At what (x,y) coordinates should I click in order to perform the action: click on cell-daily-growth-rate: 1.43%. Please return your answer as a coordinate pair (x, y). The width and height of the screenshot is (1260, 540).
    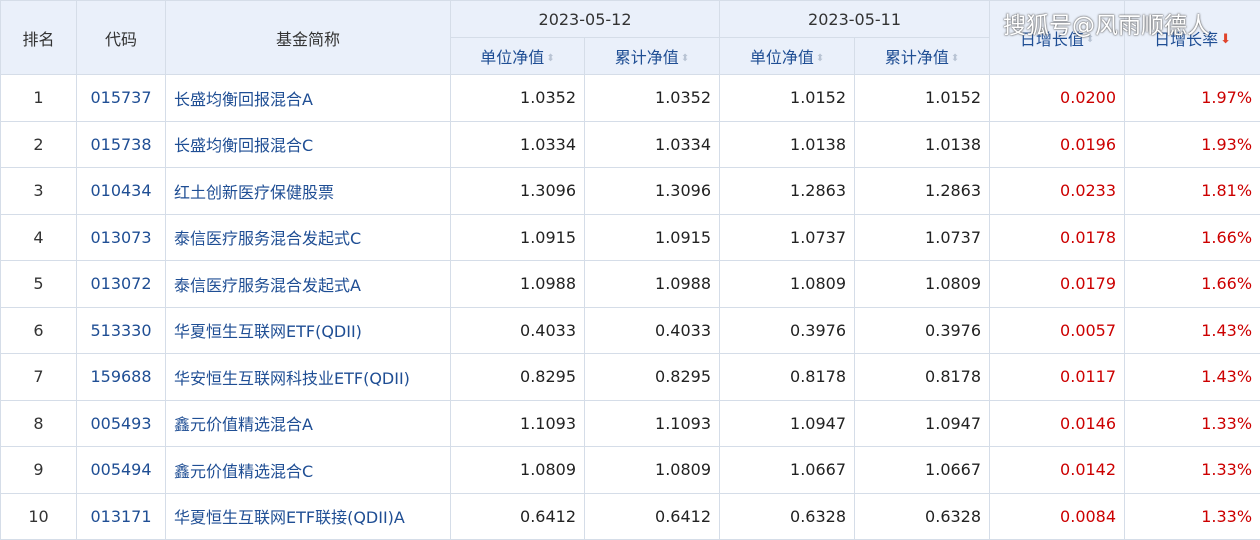
    Looking at the image, I should click on (1192, 377).